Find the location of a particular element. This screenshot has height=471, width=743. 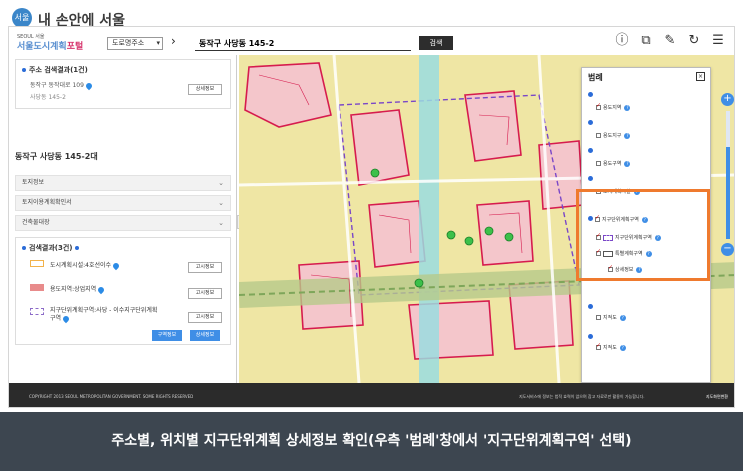

address-type-value: 도로명주소 is located at coordinates (128, 43).